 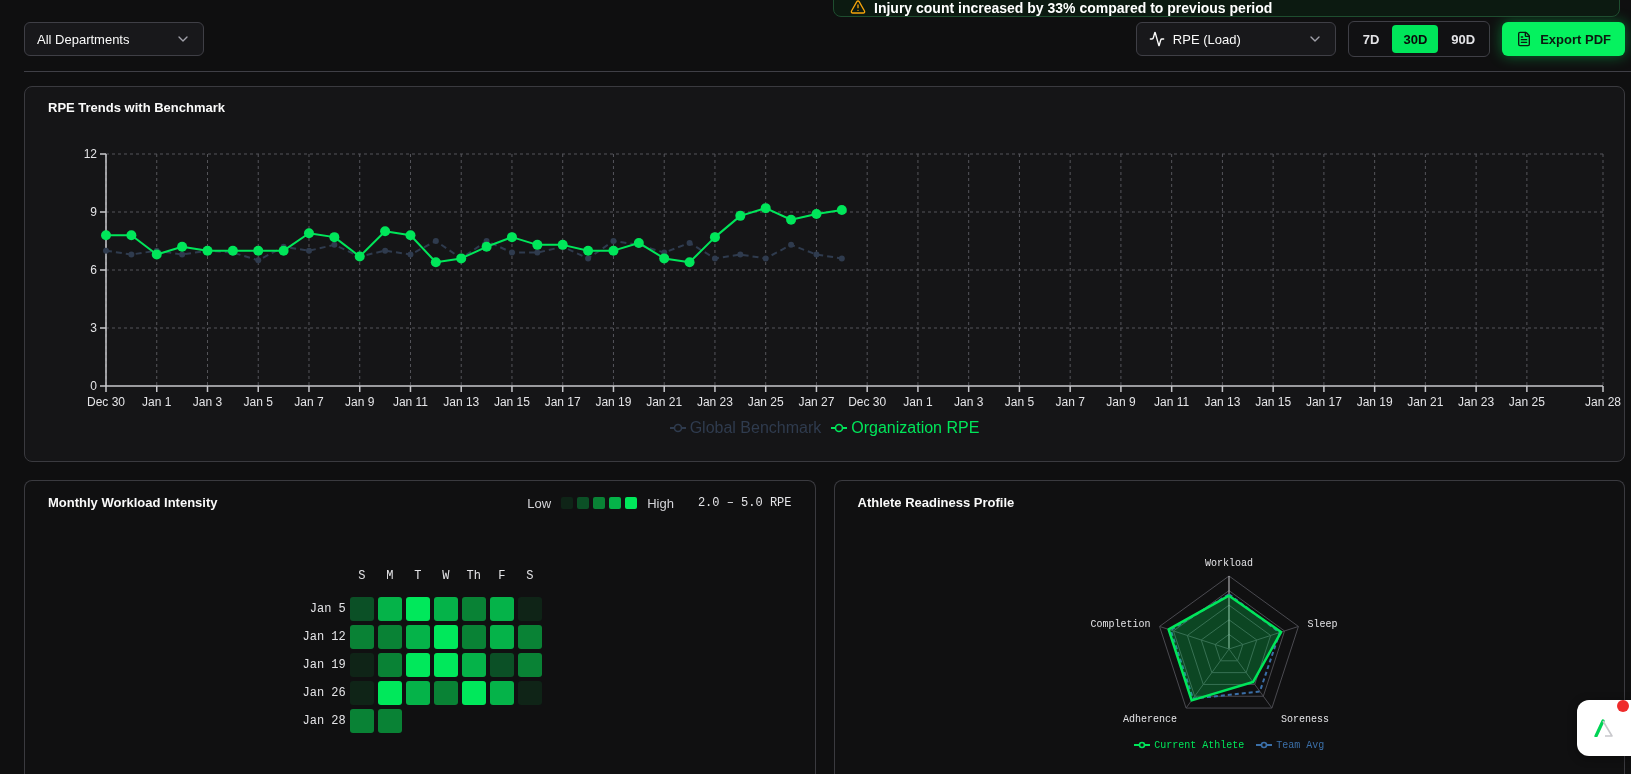 What do you see at coordinates (660, 503) in the screenshot?
I see `legend-label: High` at bounding box center [660, 503].